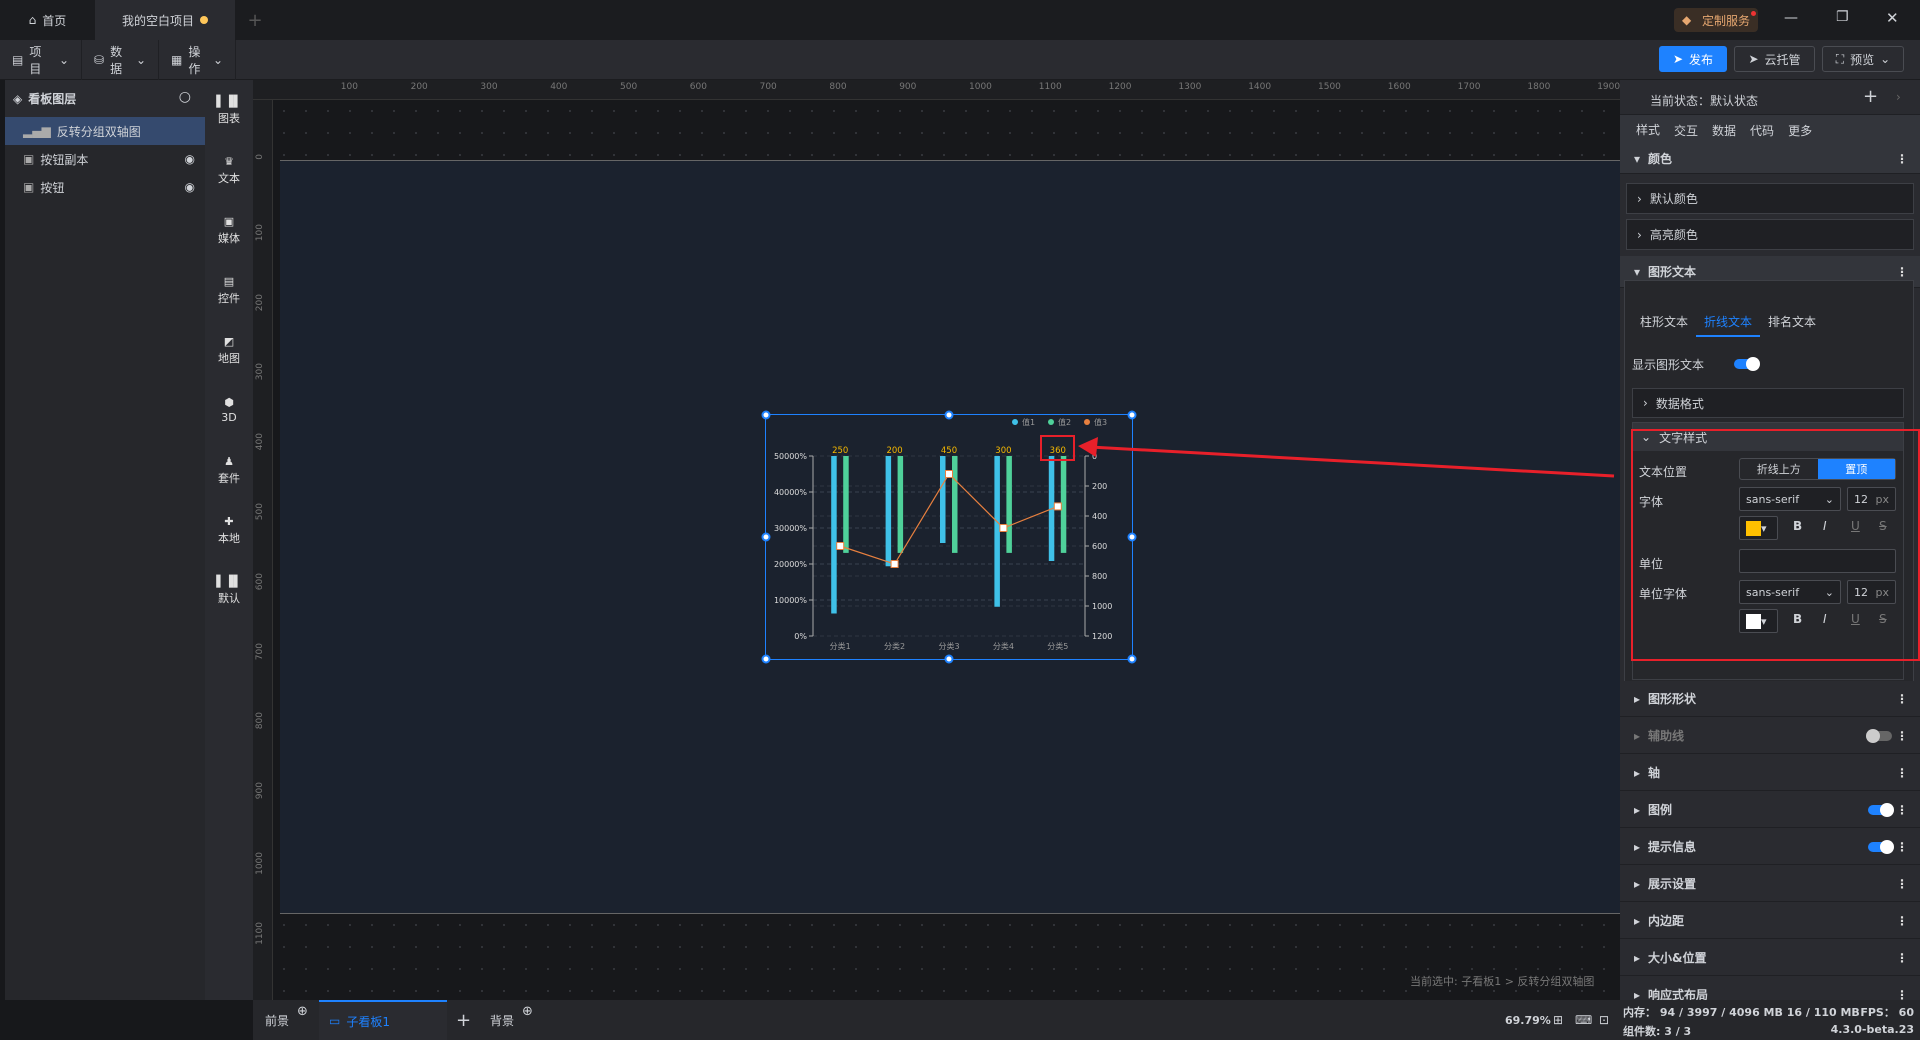 This screenshot has height=1040, width=1920. What do you see at coordinates (1583, 1020) in the screenshot?
I see `keyboard-icon: ⌨` at bounding box center [1583, 1020].